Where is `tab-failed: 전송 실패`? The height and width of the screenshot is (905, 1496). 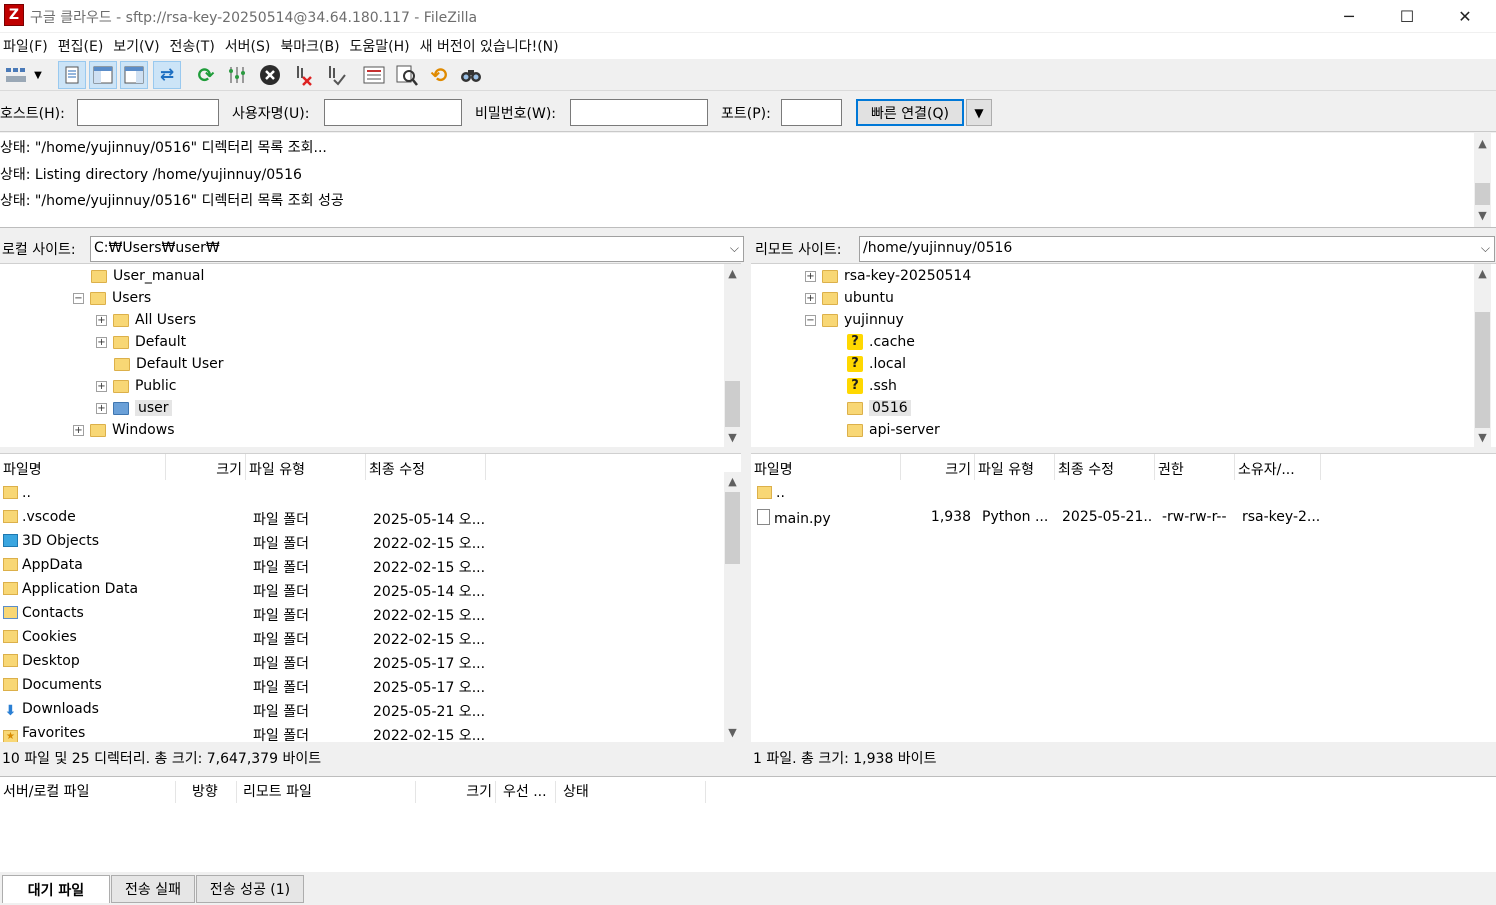
tab-failed: 전송 실패 is located at coordinates (153, 889).